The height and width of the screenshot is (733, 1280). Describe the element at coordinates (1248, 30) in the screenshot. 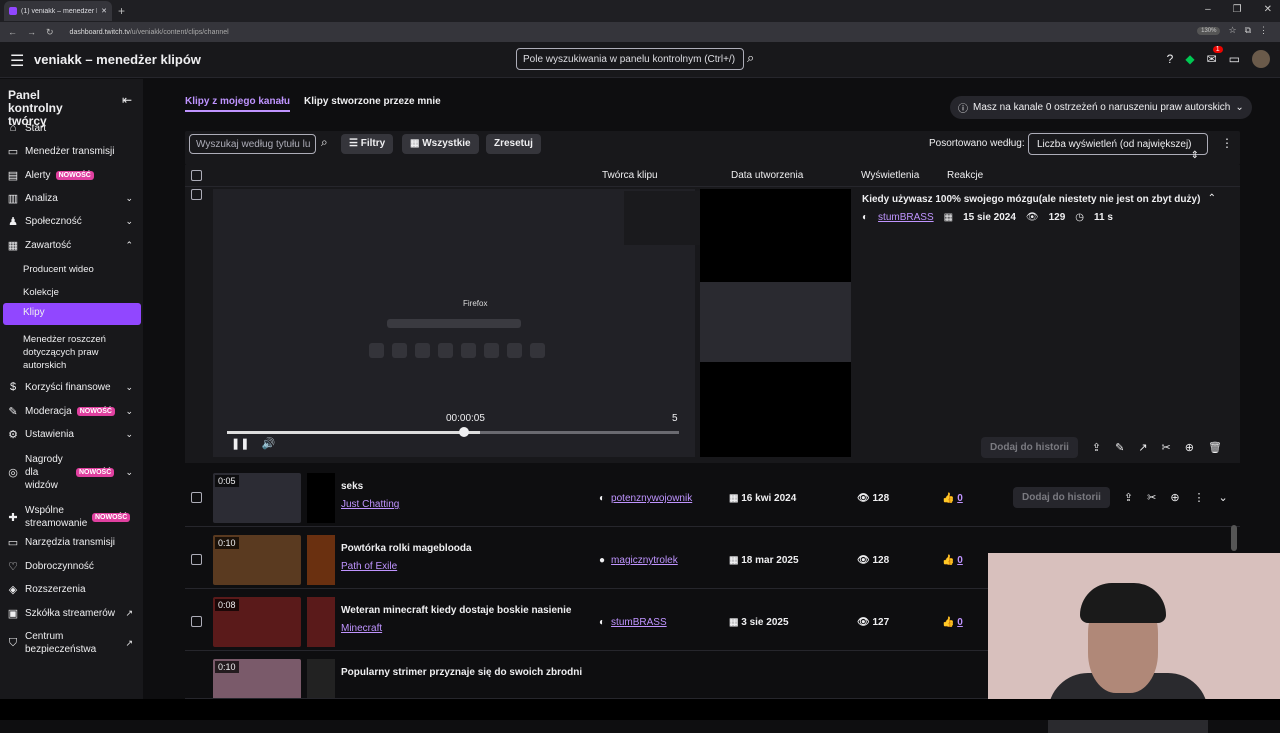

I see `extensions-icon: ⧉` at that location.